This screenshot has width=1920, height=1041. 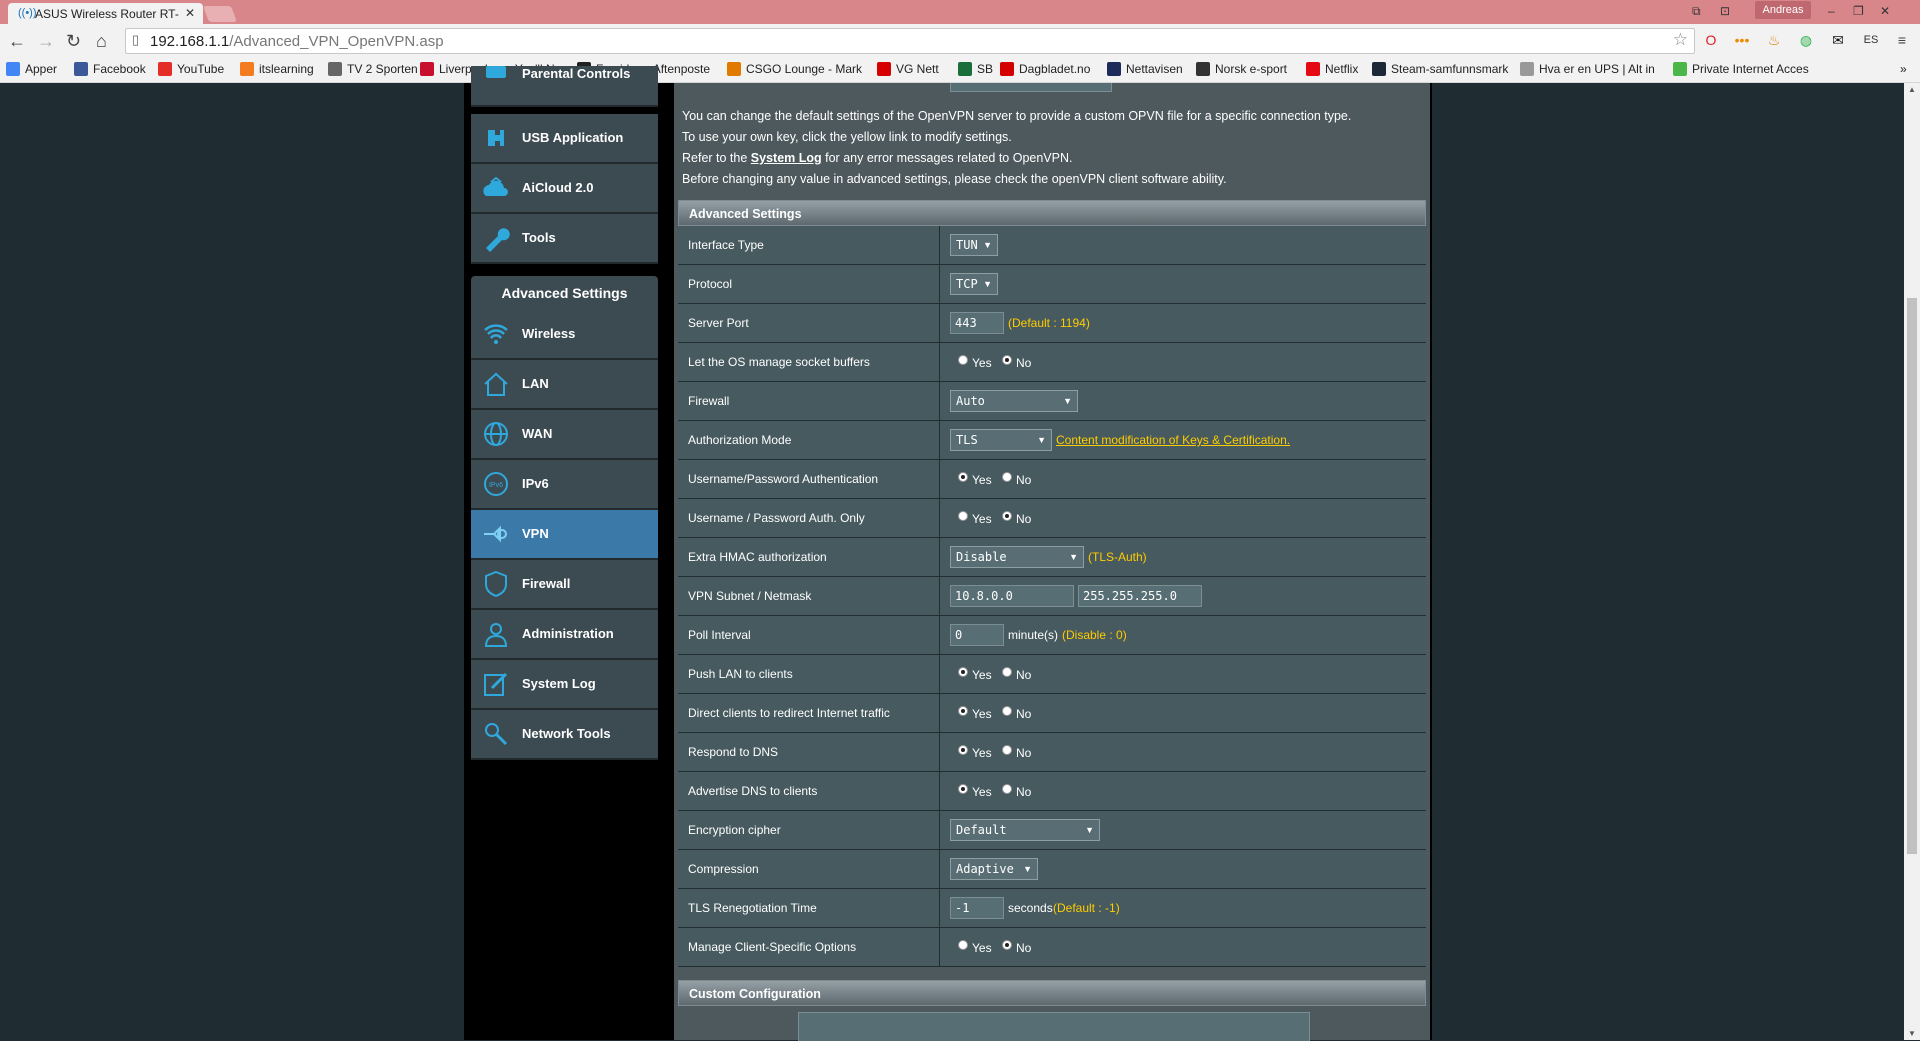 I want to click on tab-close-icon: ✕, so click(x=190, y=13).